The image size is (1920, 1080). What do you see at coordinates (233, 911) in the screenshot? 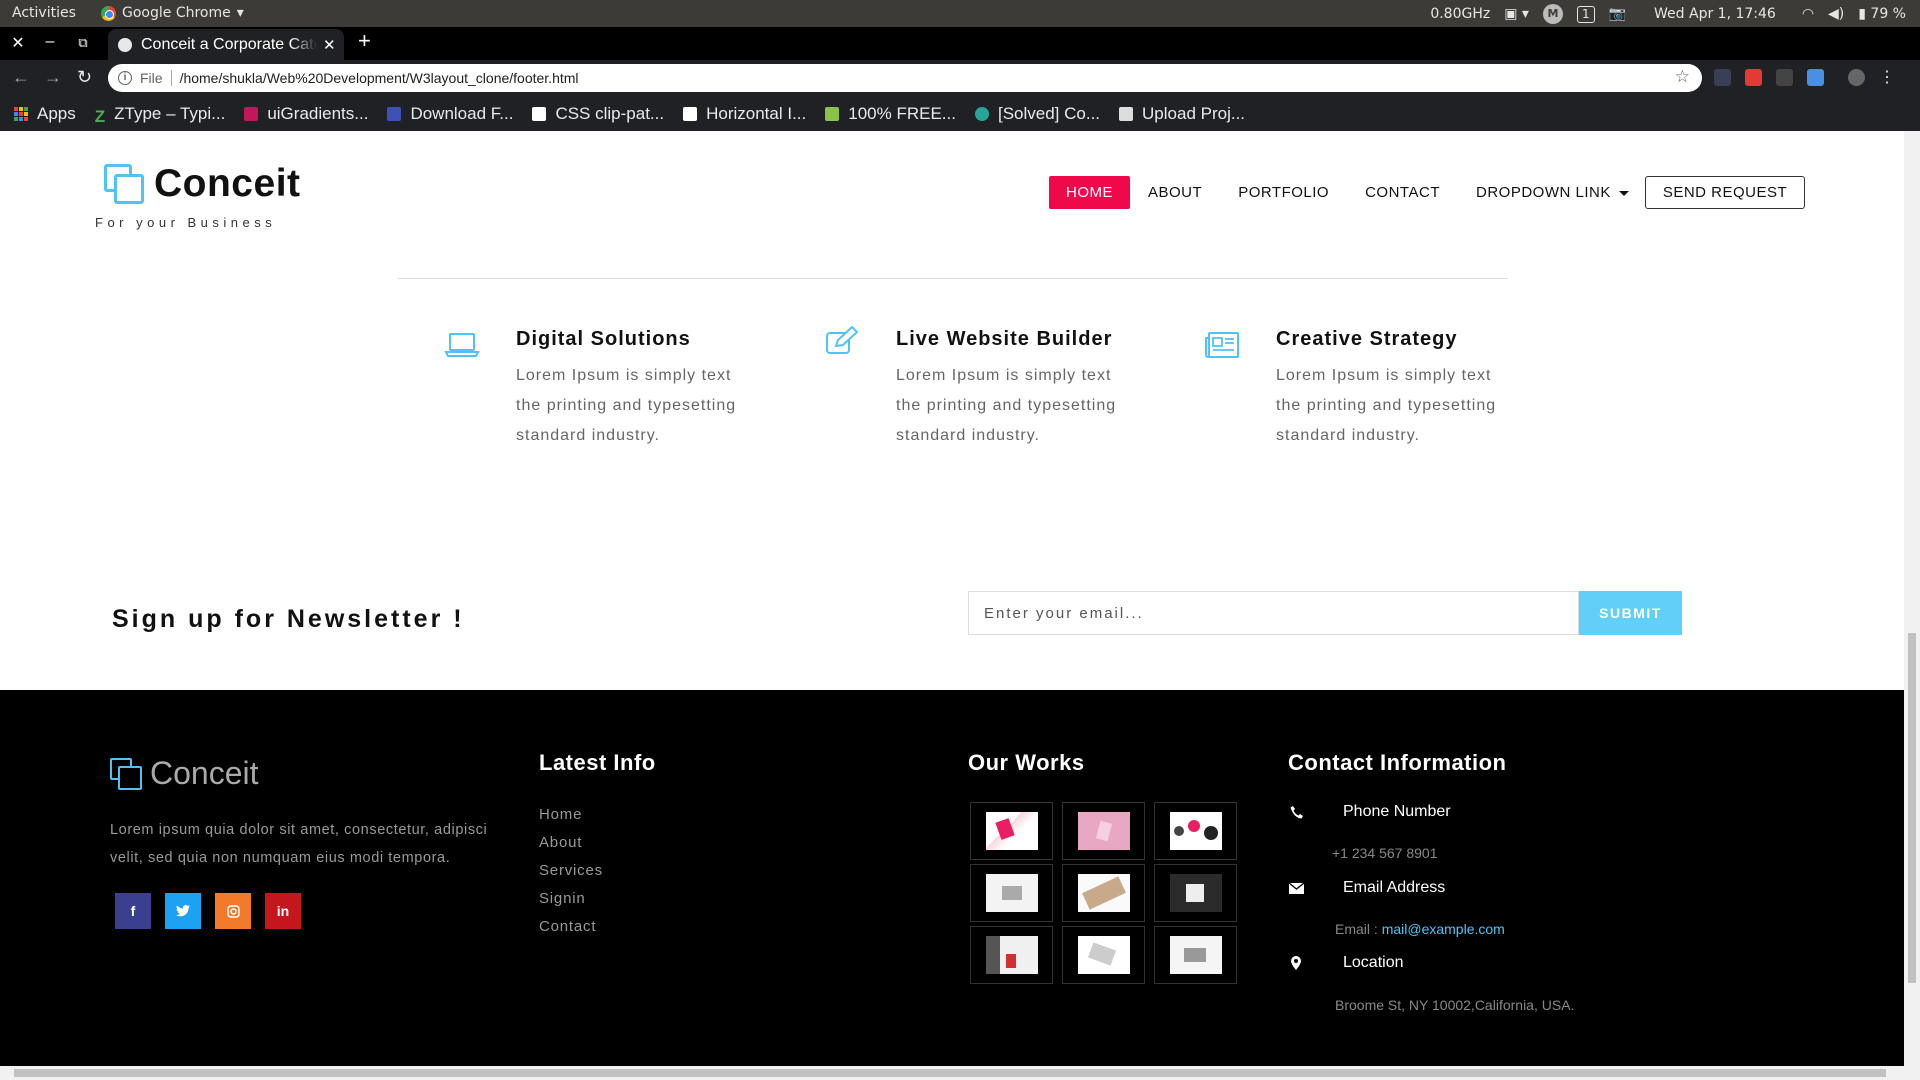
I see `instagram-icon` at bounding box center [233, 911].